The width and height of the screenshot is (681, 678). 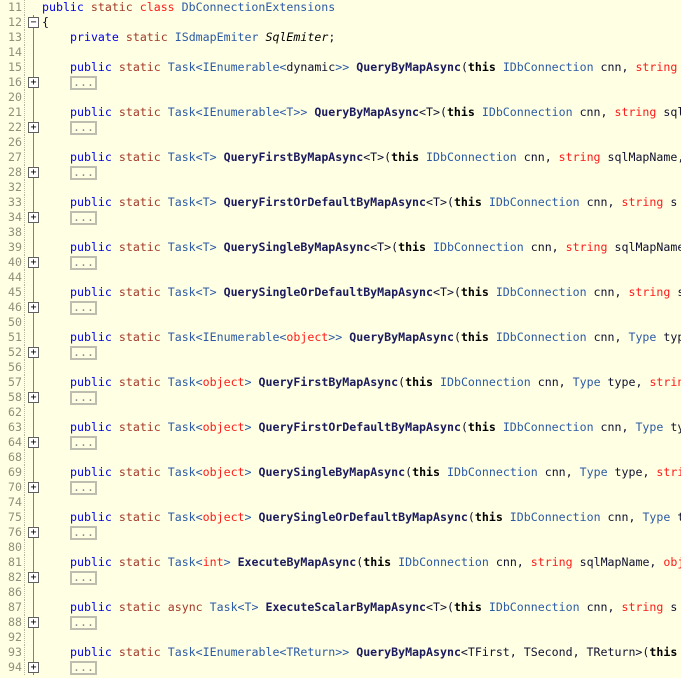 What do you see at coordinates (15, 457) in the screenshot?
I see `line-number: 68` at bounding box center [15, 457].